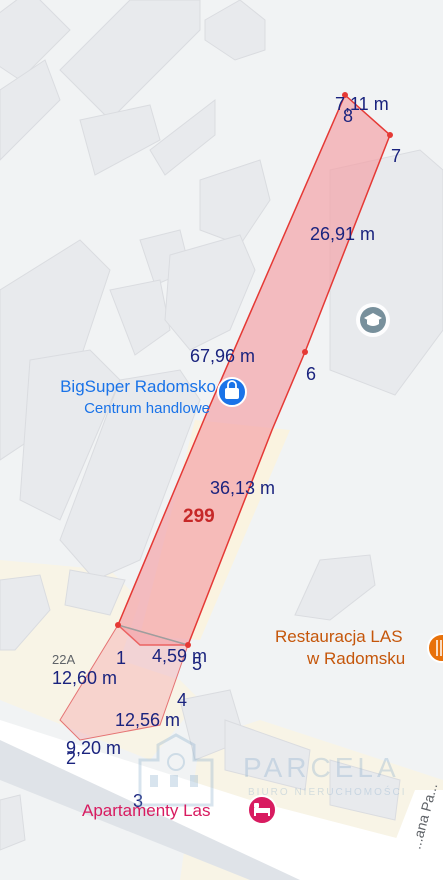  I want to click on vertex-number: 2, so click(71, 758).